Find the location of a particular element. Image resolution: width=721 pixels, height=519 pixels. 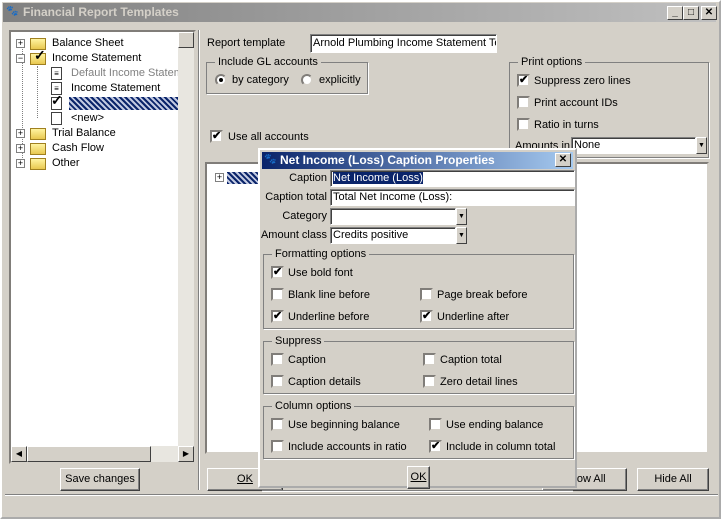

amount-class-select: Credits positive is located at coordinates (393, 235).